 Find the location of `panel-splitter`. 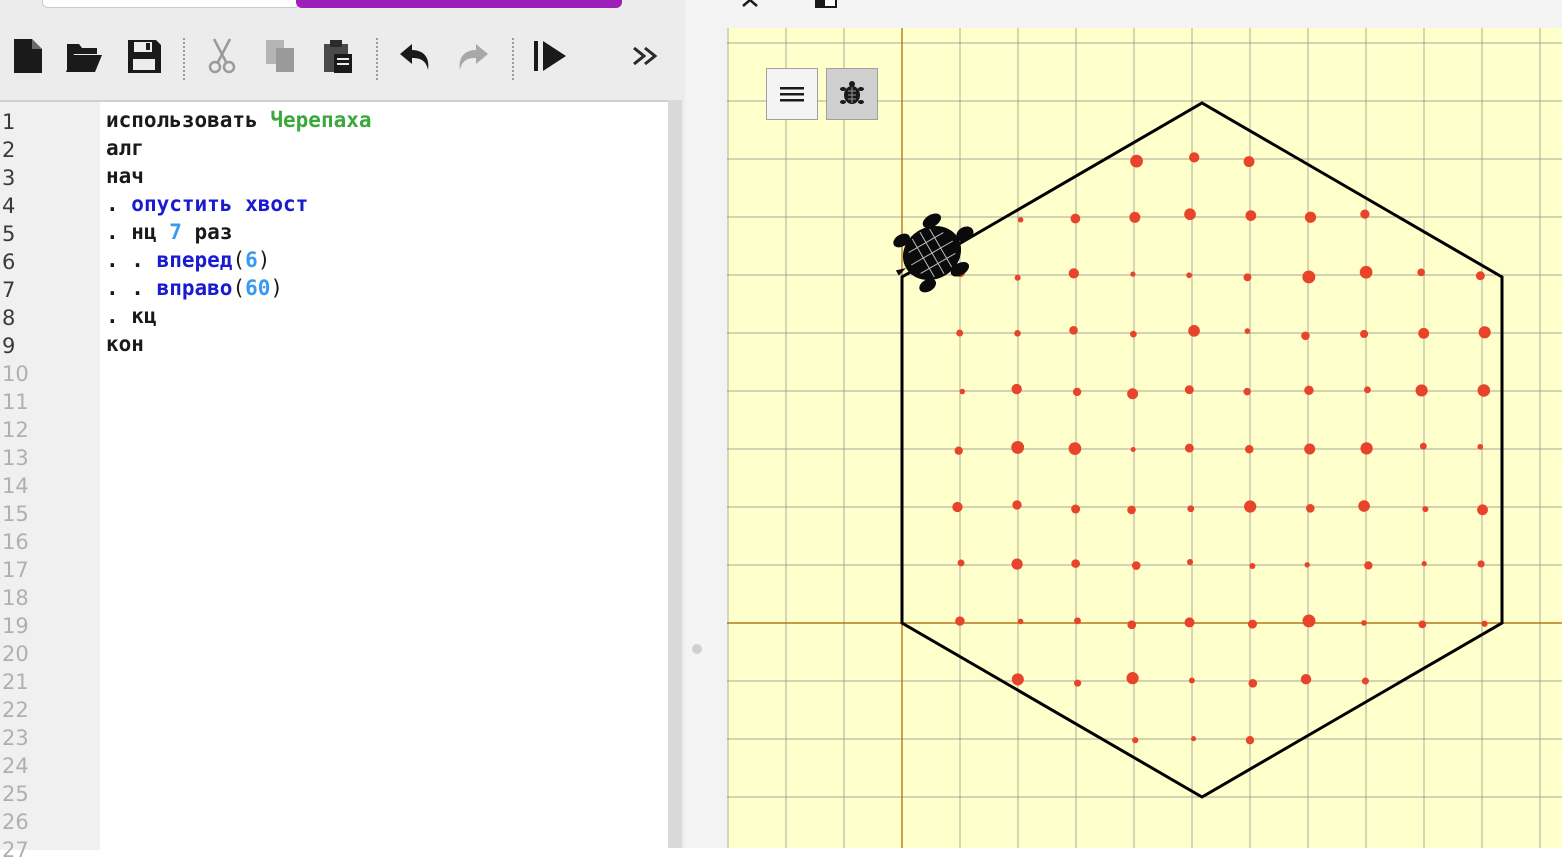

panel-splitter is located at coordinates (697, 424).